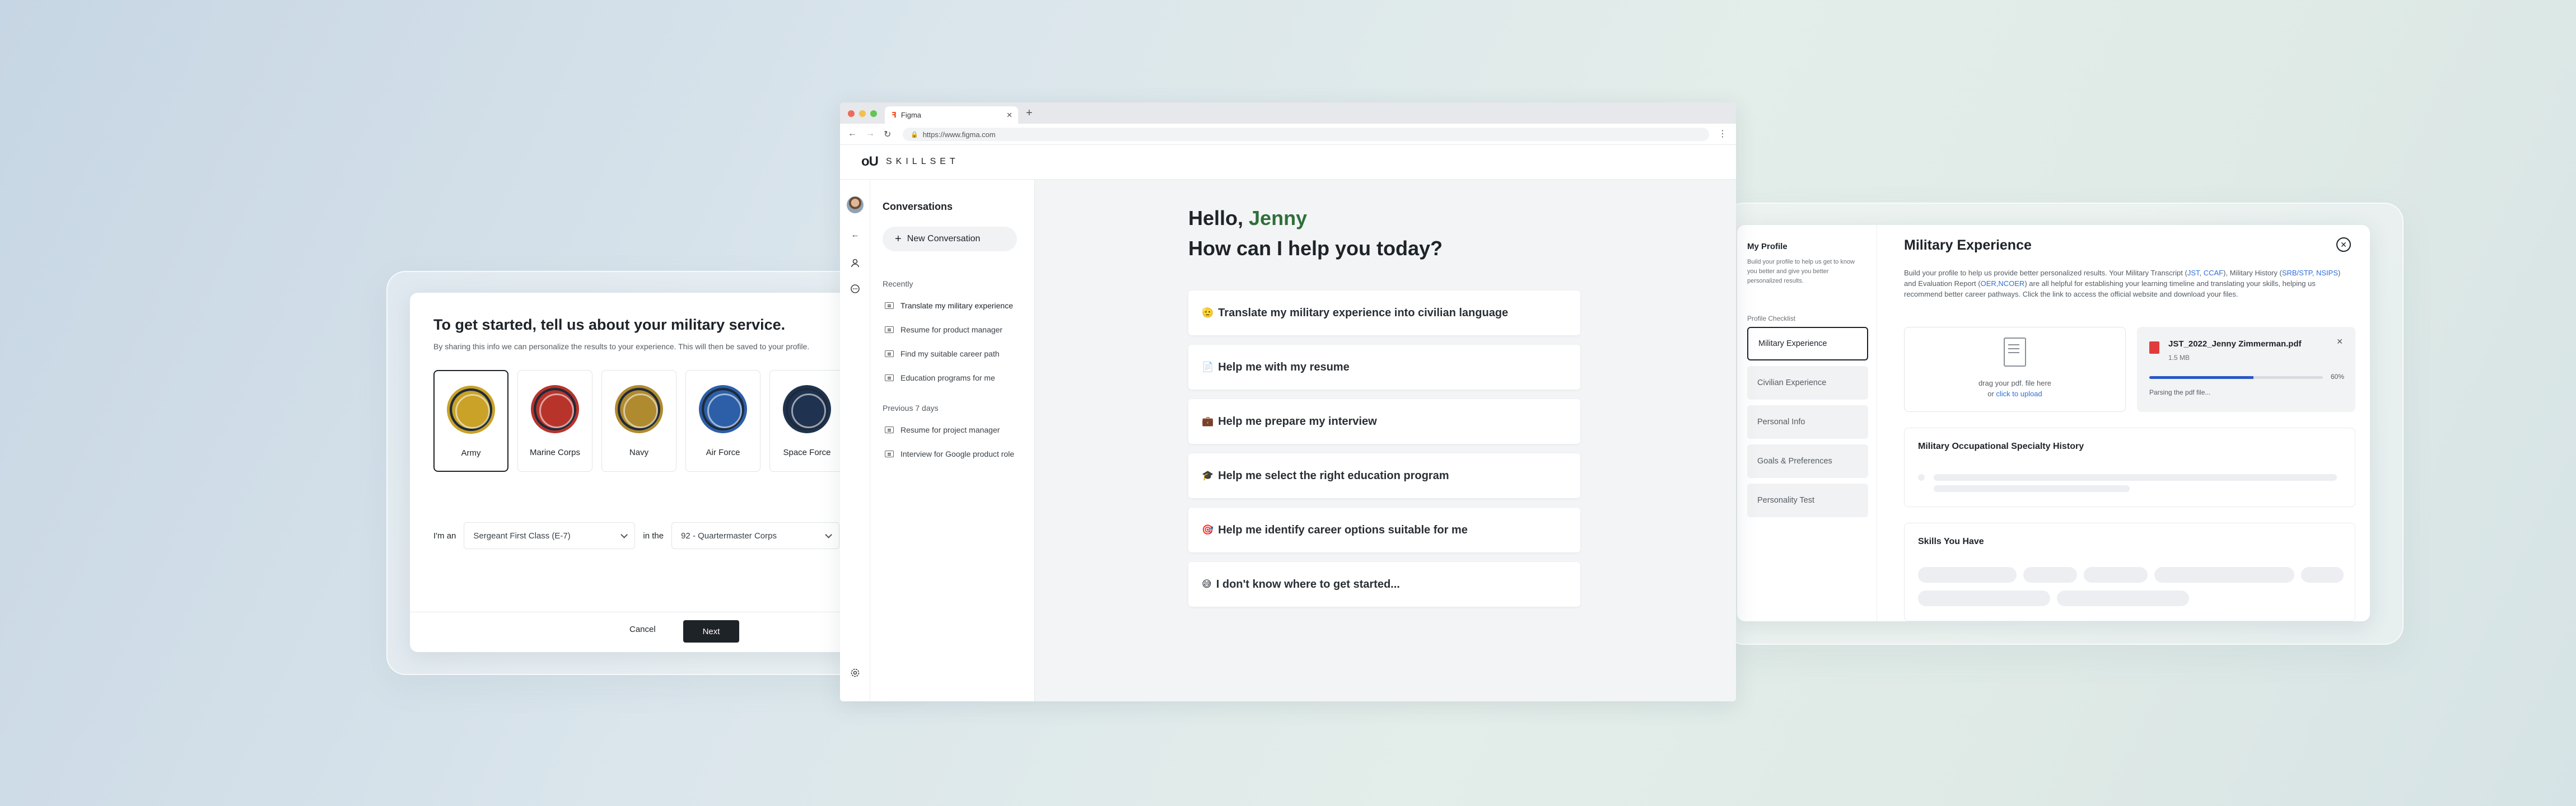  Describe the element at coordinates (853, 134) in the screenshot. I see `back-arrow-icon: ←` at that location.